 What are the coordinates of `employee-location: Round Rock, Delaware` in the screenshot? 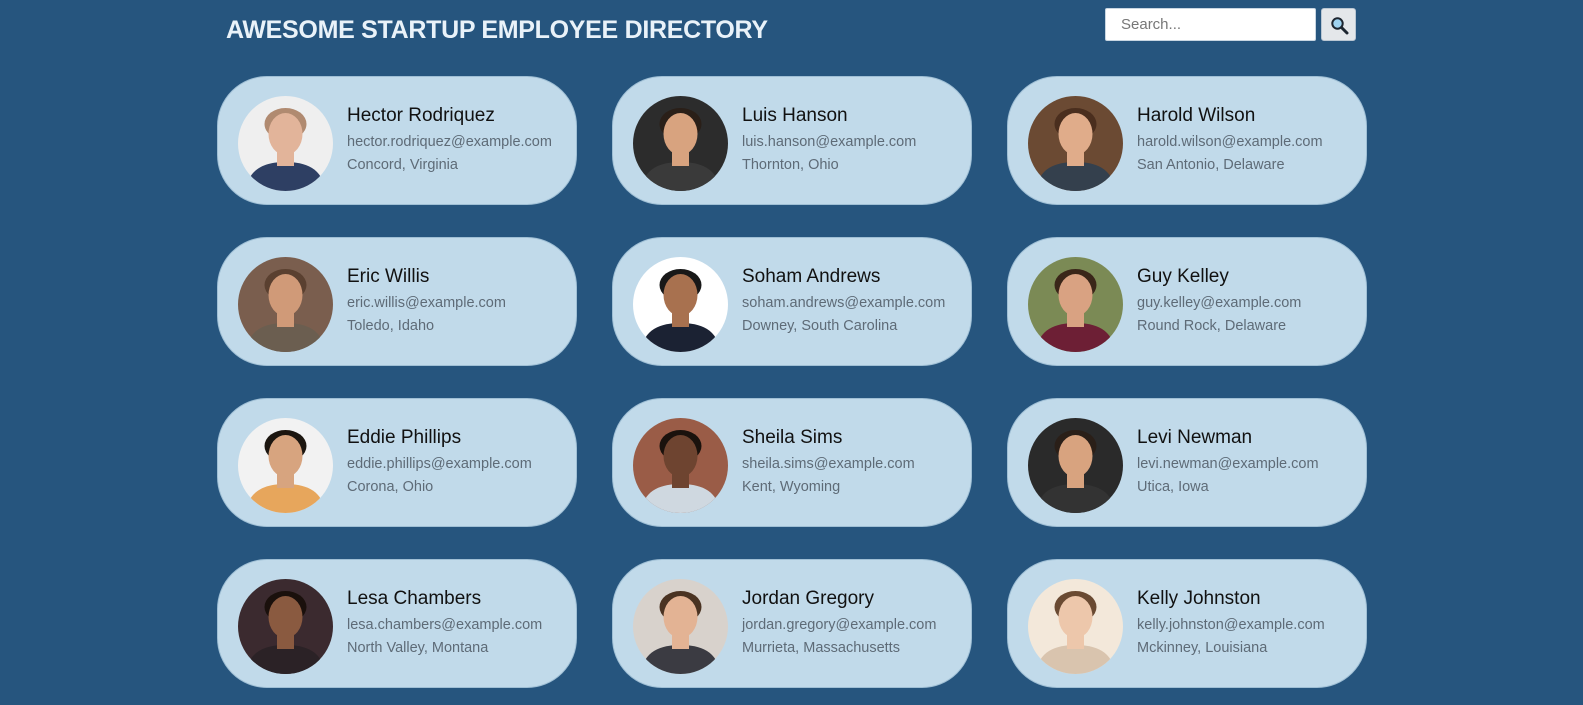 It's located at (1212, 326).